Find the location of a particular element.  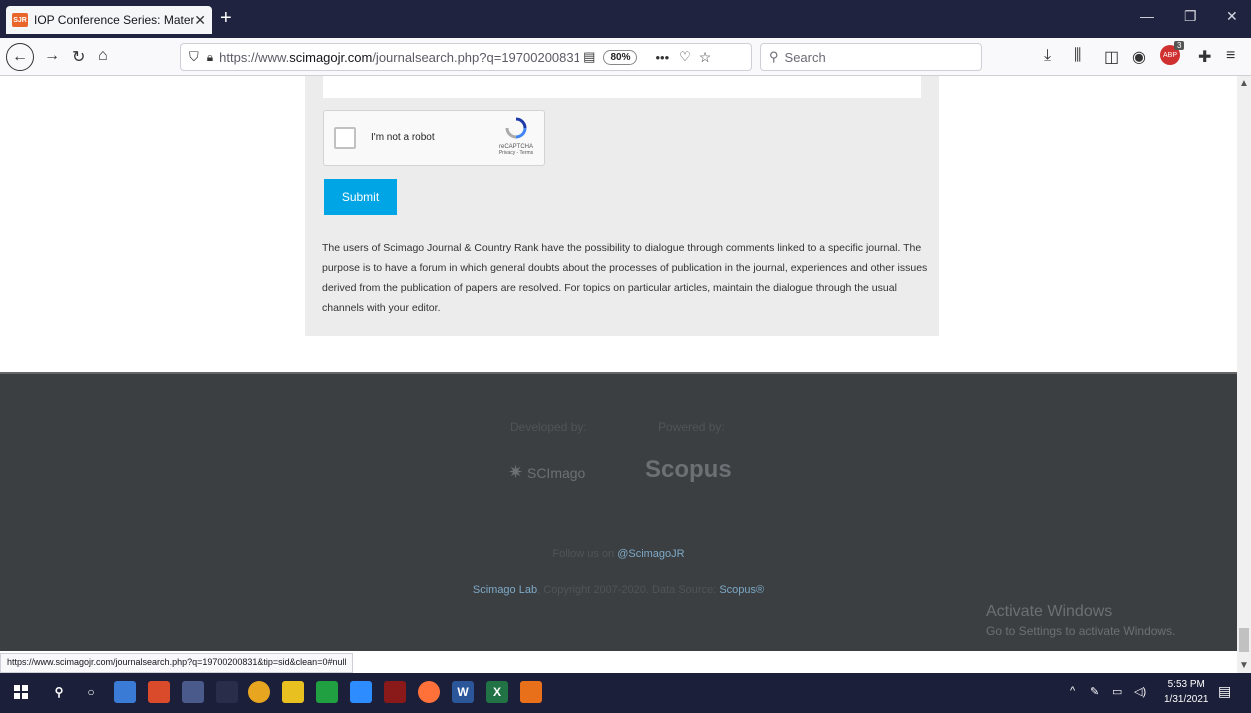

activate-windows-title: Activate Windows is located at coordinates (1049, 611).